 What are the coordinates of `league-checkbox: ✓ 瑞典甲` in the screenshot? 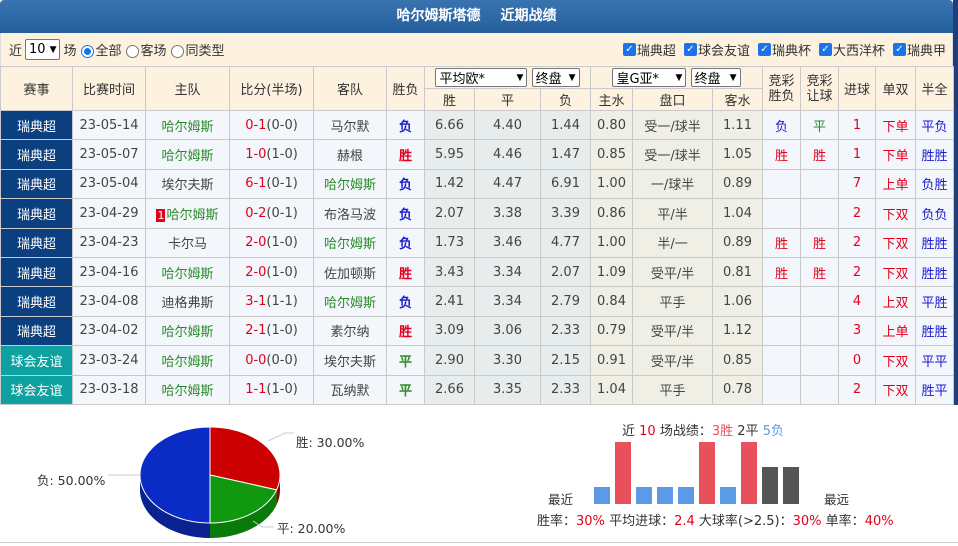 It's located at (919, 49).